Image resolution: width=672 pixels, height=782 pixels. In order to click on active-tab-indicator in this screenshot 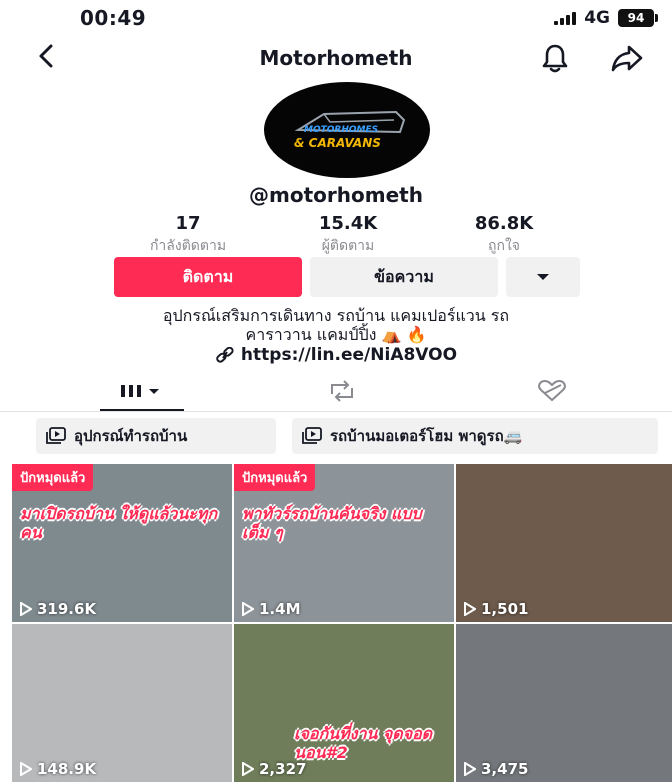, I will do `click(142, 410)`.